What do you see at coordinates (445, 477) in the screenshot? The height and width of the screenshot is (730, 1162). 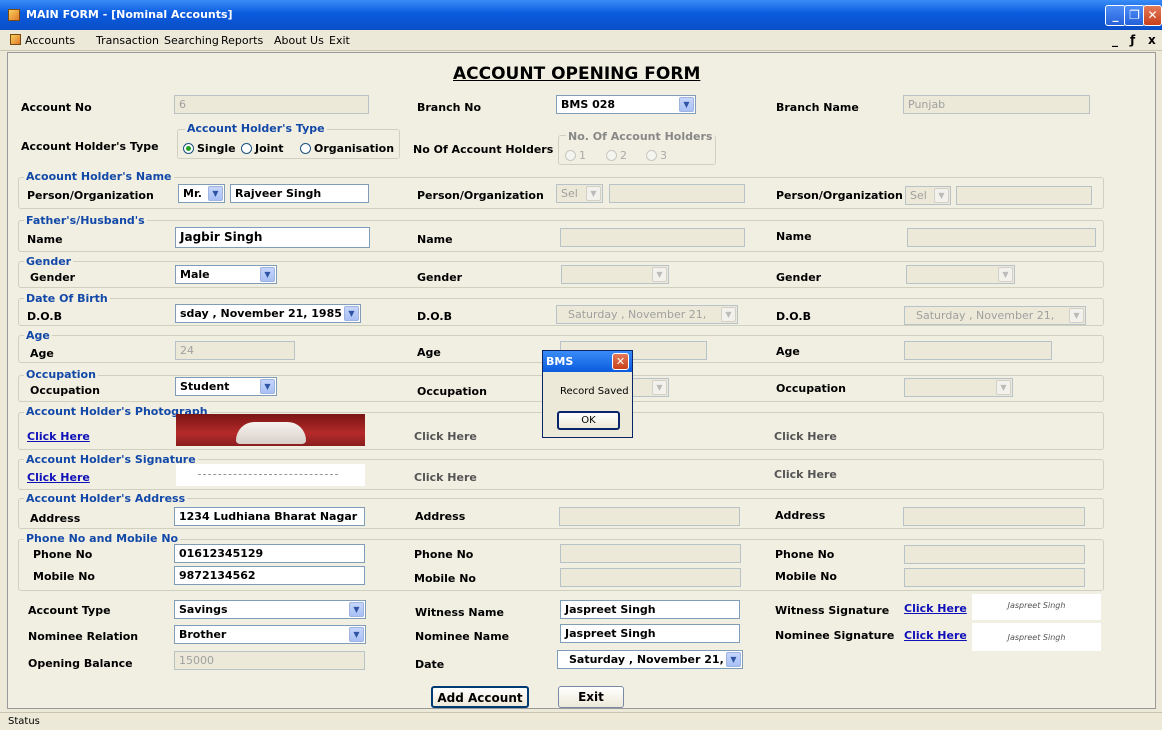 I see `signature-upload-link-2: Click Here` at bounding box center [445, 477].